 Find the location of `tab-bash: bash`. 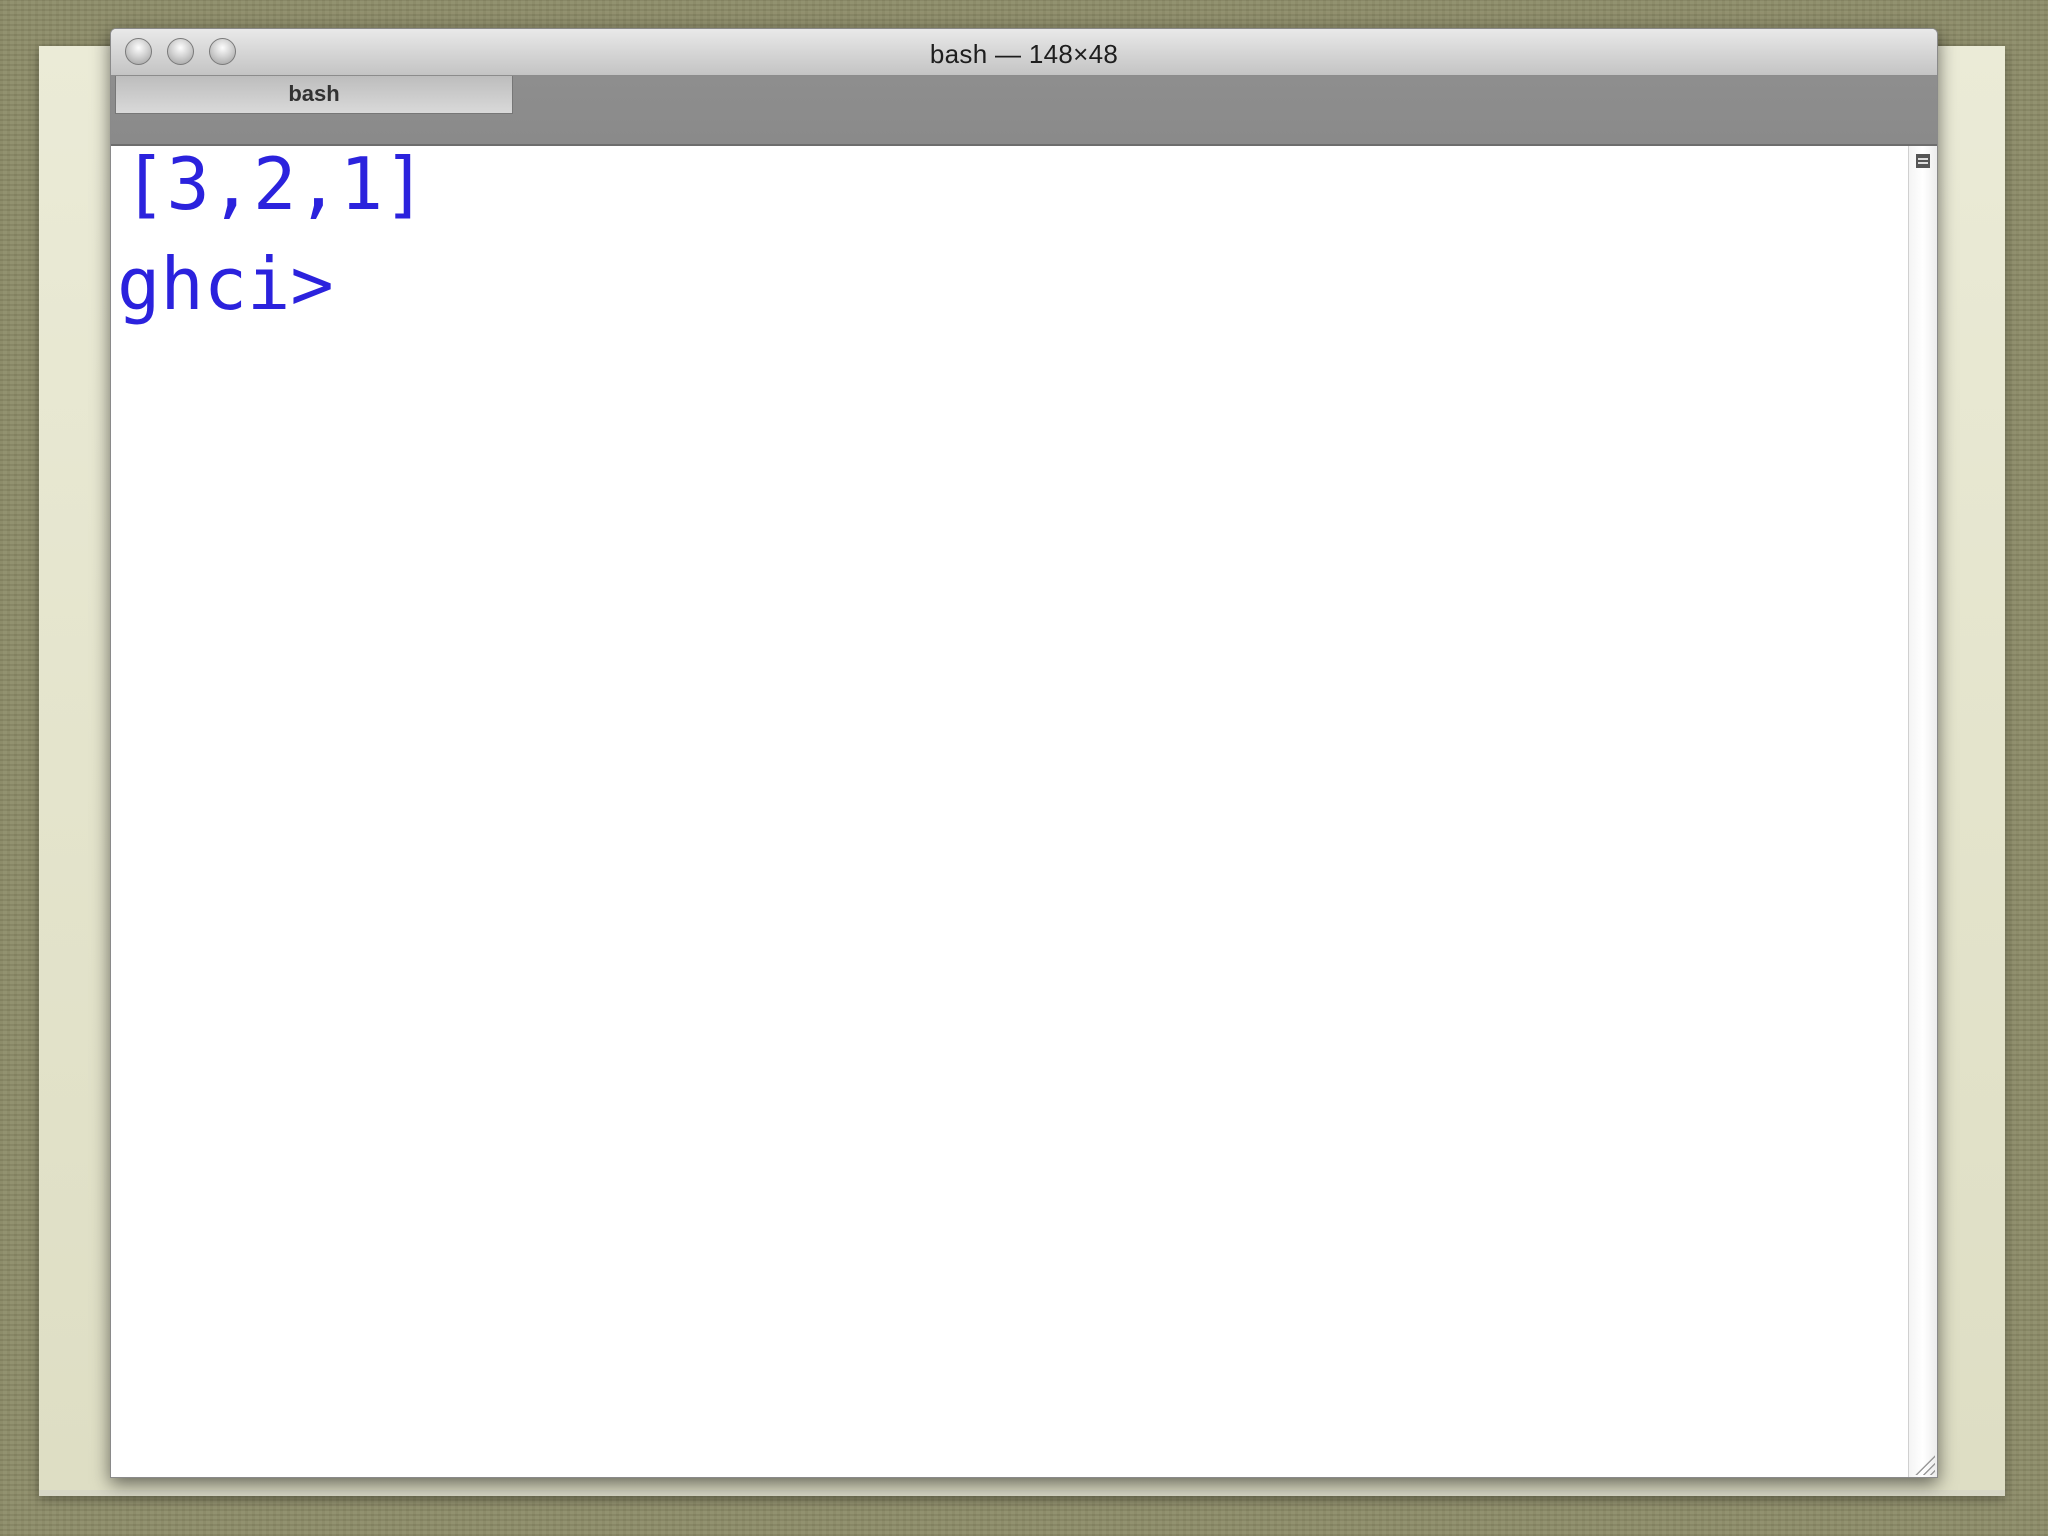

tab-bash: bash is located at coordinates (314, 95).